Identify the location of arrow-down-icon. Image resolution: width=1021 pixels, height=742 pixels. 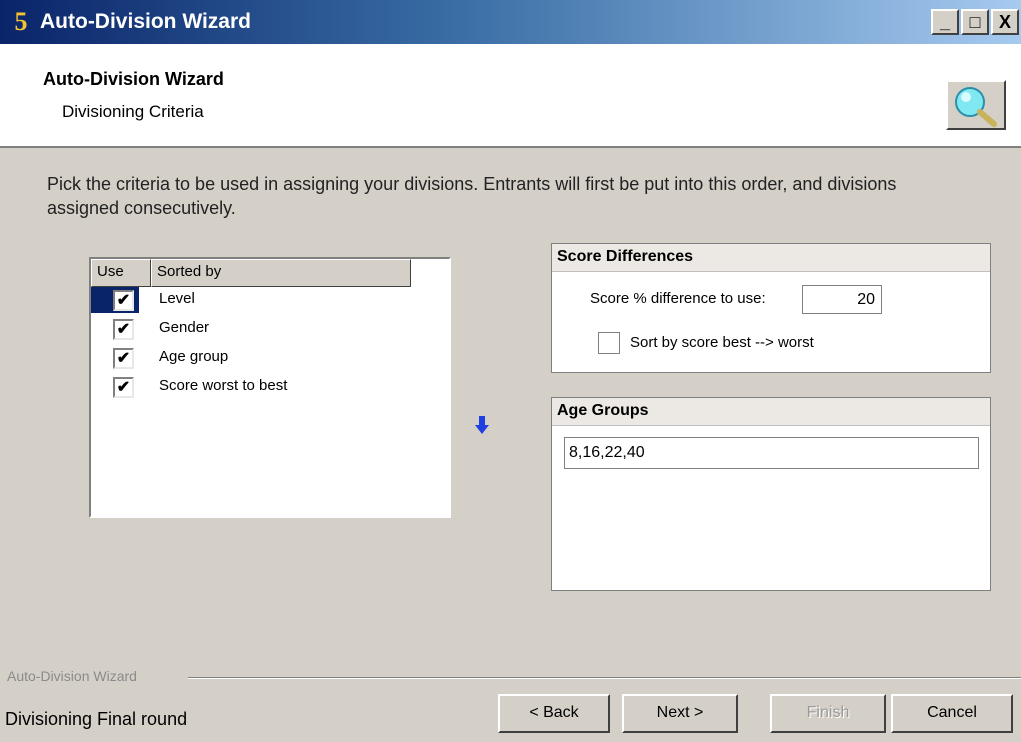
(482, 425).